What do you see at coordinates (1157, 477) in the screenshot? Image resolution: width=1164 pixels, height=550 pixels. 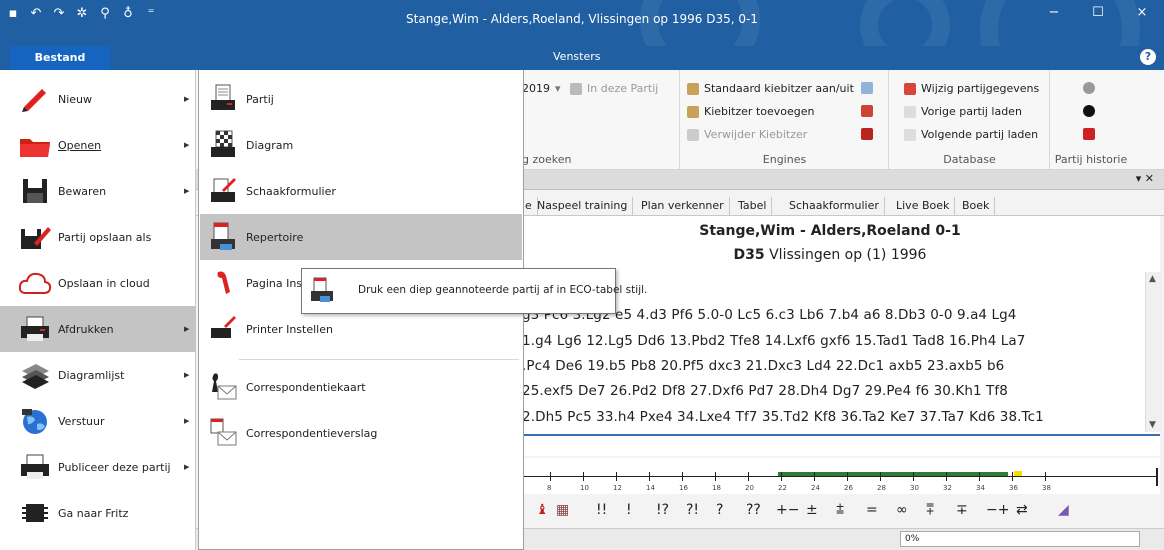 I see `eval-end-marker` at bounding box center [1157, 477].